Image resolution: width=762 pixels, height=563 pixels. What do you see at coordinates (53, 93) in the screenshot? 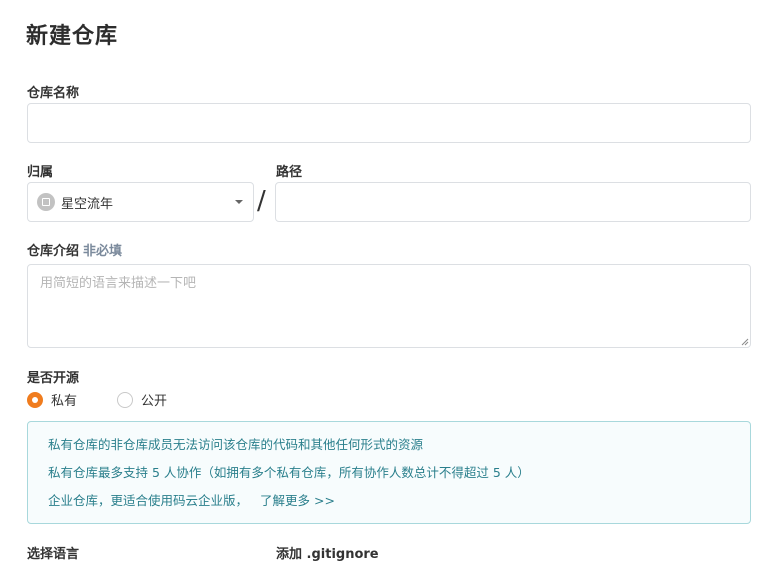
I see `repo-name-label: 仓库名称` at bounding box center [53, 93].